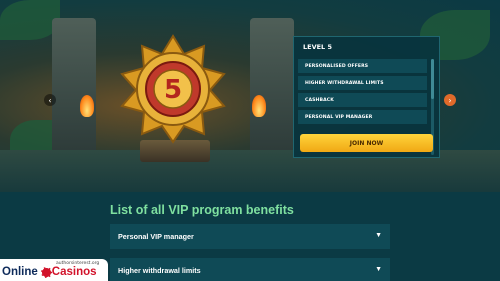  Describe the element at coordinates (250, 236) in the screenshot. I see `accordion-item-vip-manager: Personal VIP manager ▼` at that location.